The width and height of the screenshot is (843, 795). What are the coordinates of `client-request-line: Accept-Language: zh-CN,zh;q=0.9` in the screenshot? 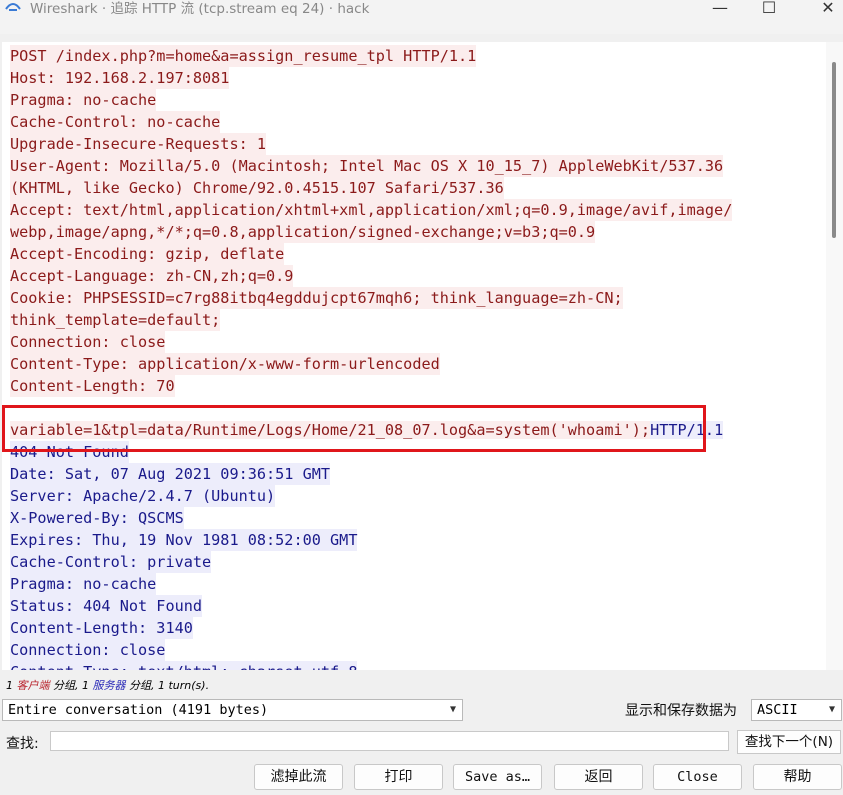 It's located at (152, 276).